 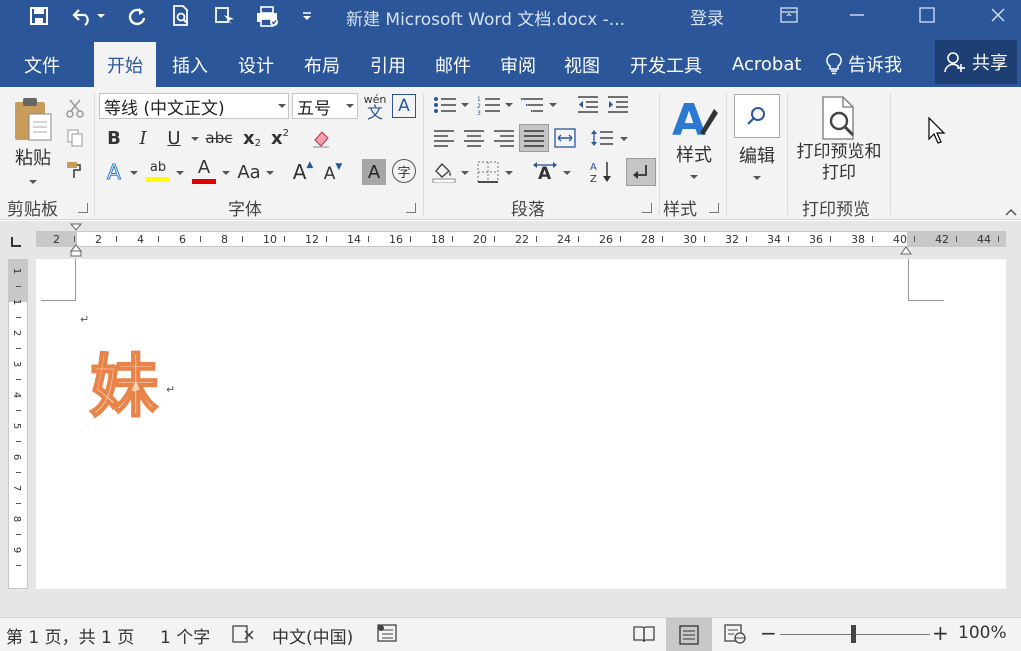 What do you see at coordinates (83, 208) in the screenshot?
I see `clipboard-launcher-icon` at bounding box center [83, 208].